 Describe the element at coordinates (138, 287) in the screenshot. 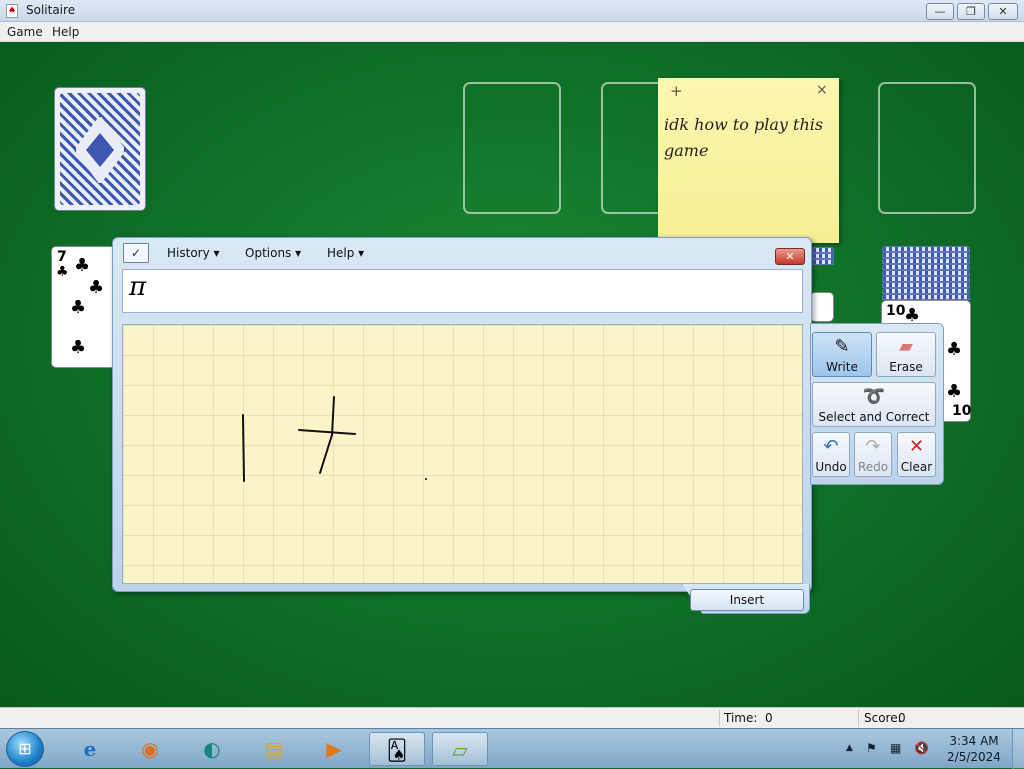

I see `recognized-text: π` at that location.